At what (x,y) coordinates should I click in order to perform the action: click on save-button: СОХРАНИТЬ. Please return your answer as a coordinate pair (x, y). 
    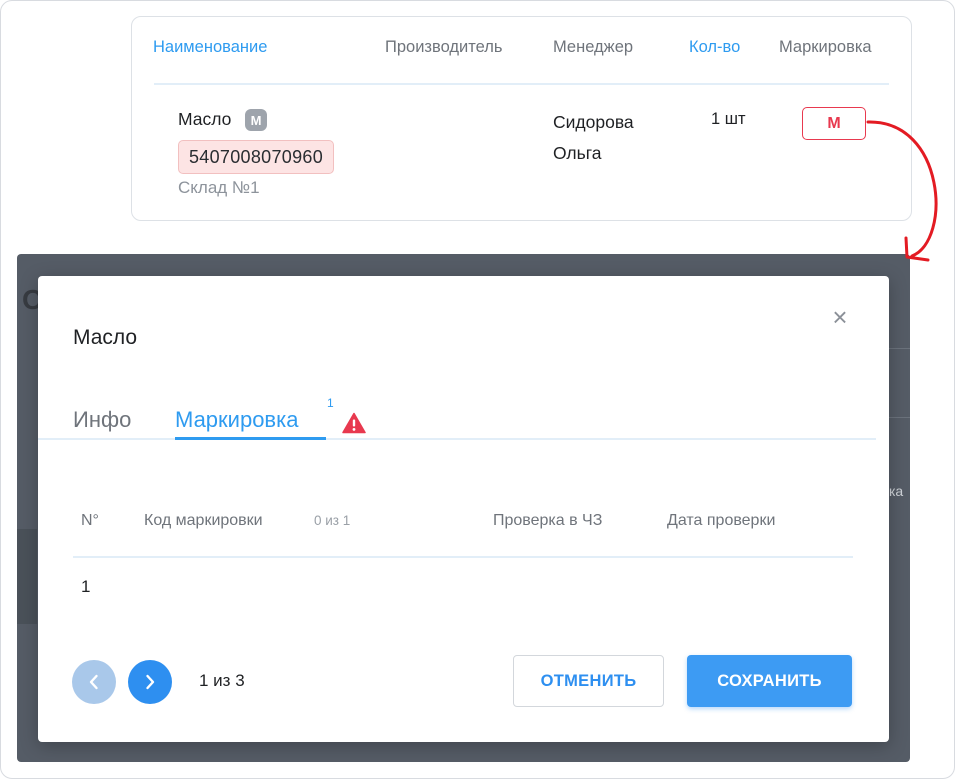
    Looking at the image, I should click on (769, 681).